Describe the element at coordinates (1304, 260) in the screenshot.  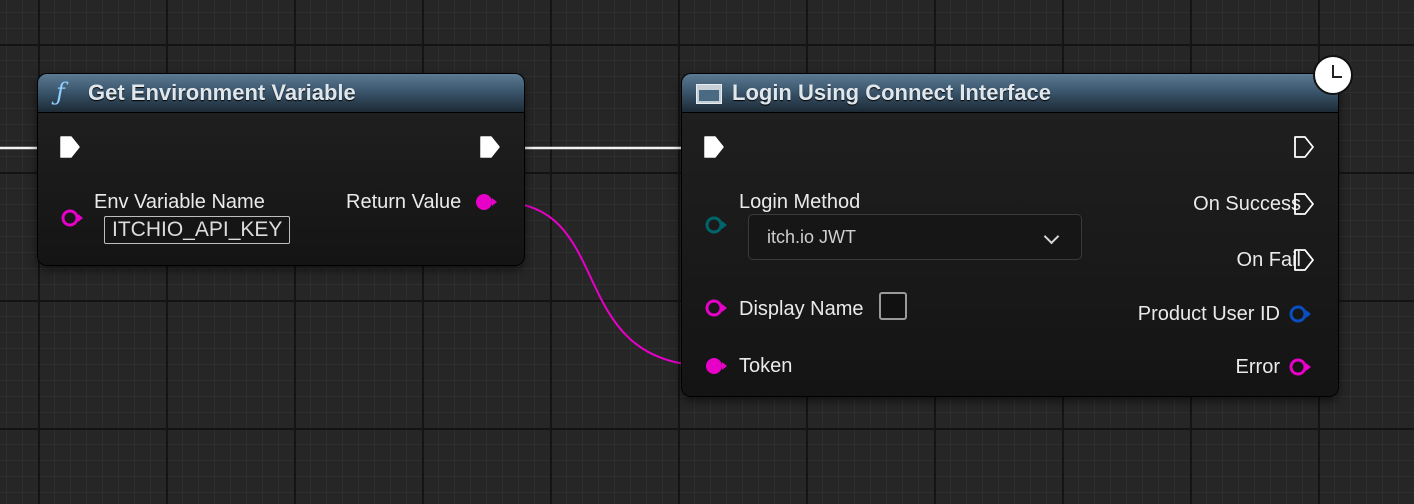
I see `on-fail-exec-pin` at that location.